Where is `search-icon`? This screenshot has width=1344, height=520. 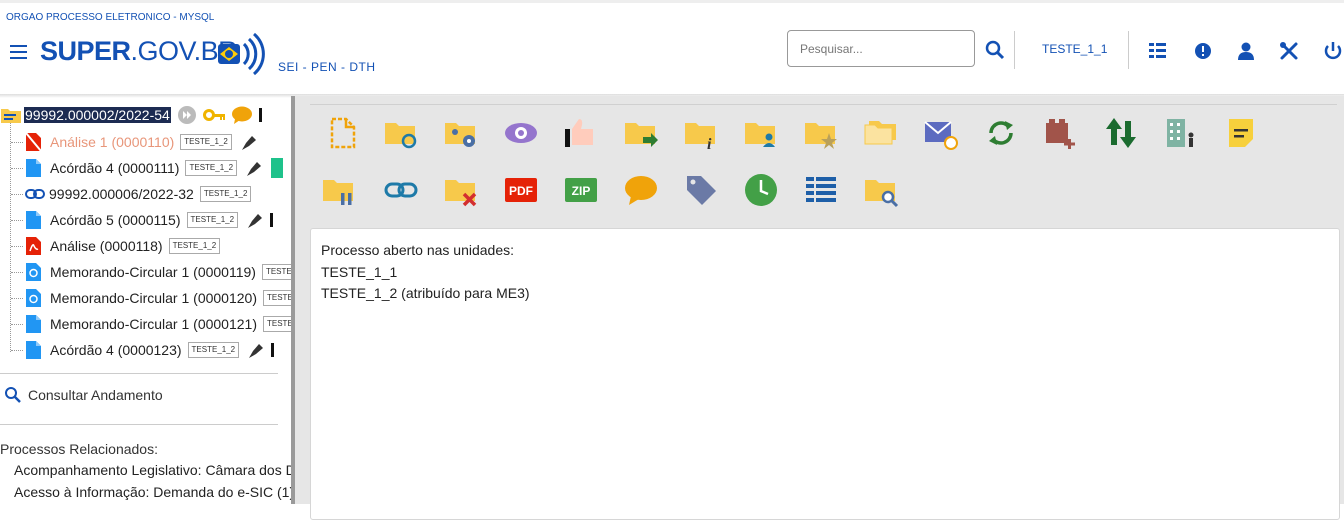
search-icon is located at coordinates (995, 50).